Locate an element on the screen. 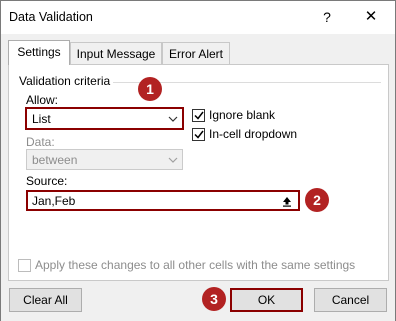 This screenshot has height=321, width=396. clear-all-label: Clear All is located at coordinates (45, 300).